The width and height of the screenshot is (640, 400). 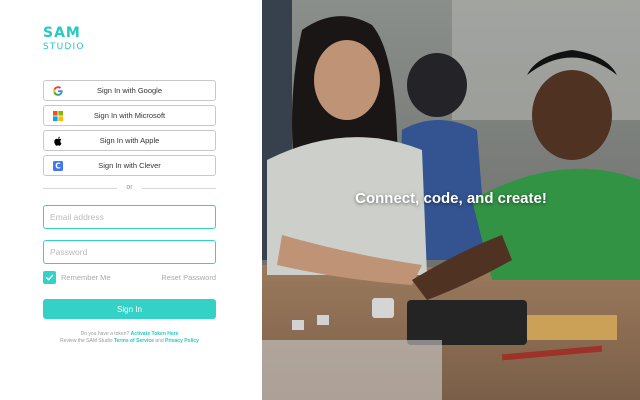 I want to click on clever-signin-label: Sign In with Clever, so click(x=129, y=165).